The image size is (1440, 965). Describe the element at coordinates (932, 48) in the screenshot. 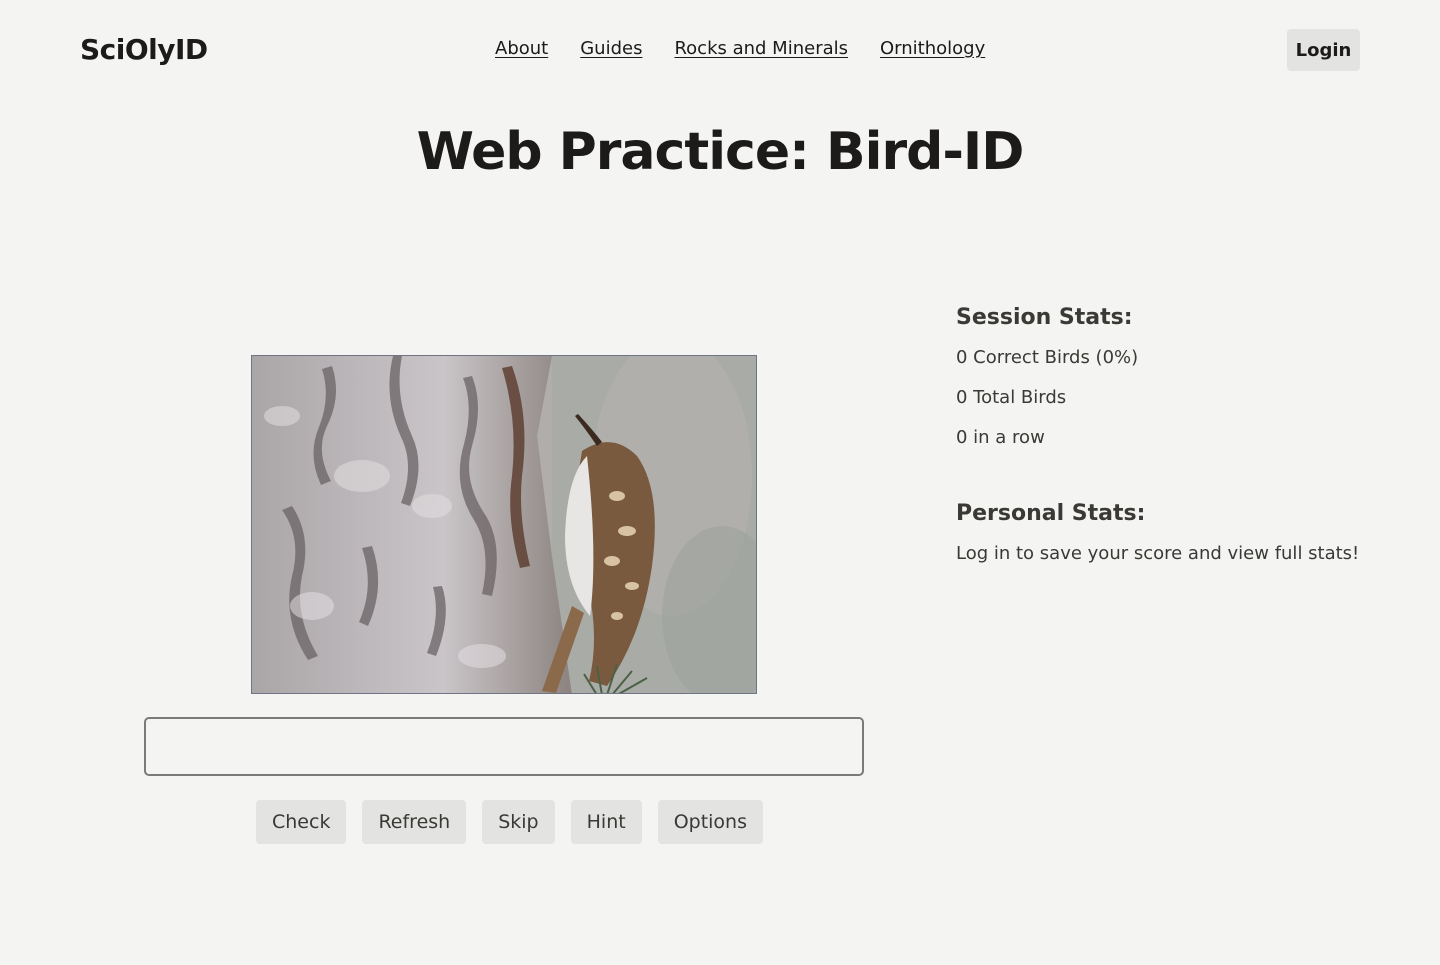

I see `nav-link-ornithology: Ornithology` at that location.